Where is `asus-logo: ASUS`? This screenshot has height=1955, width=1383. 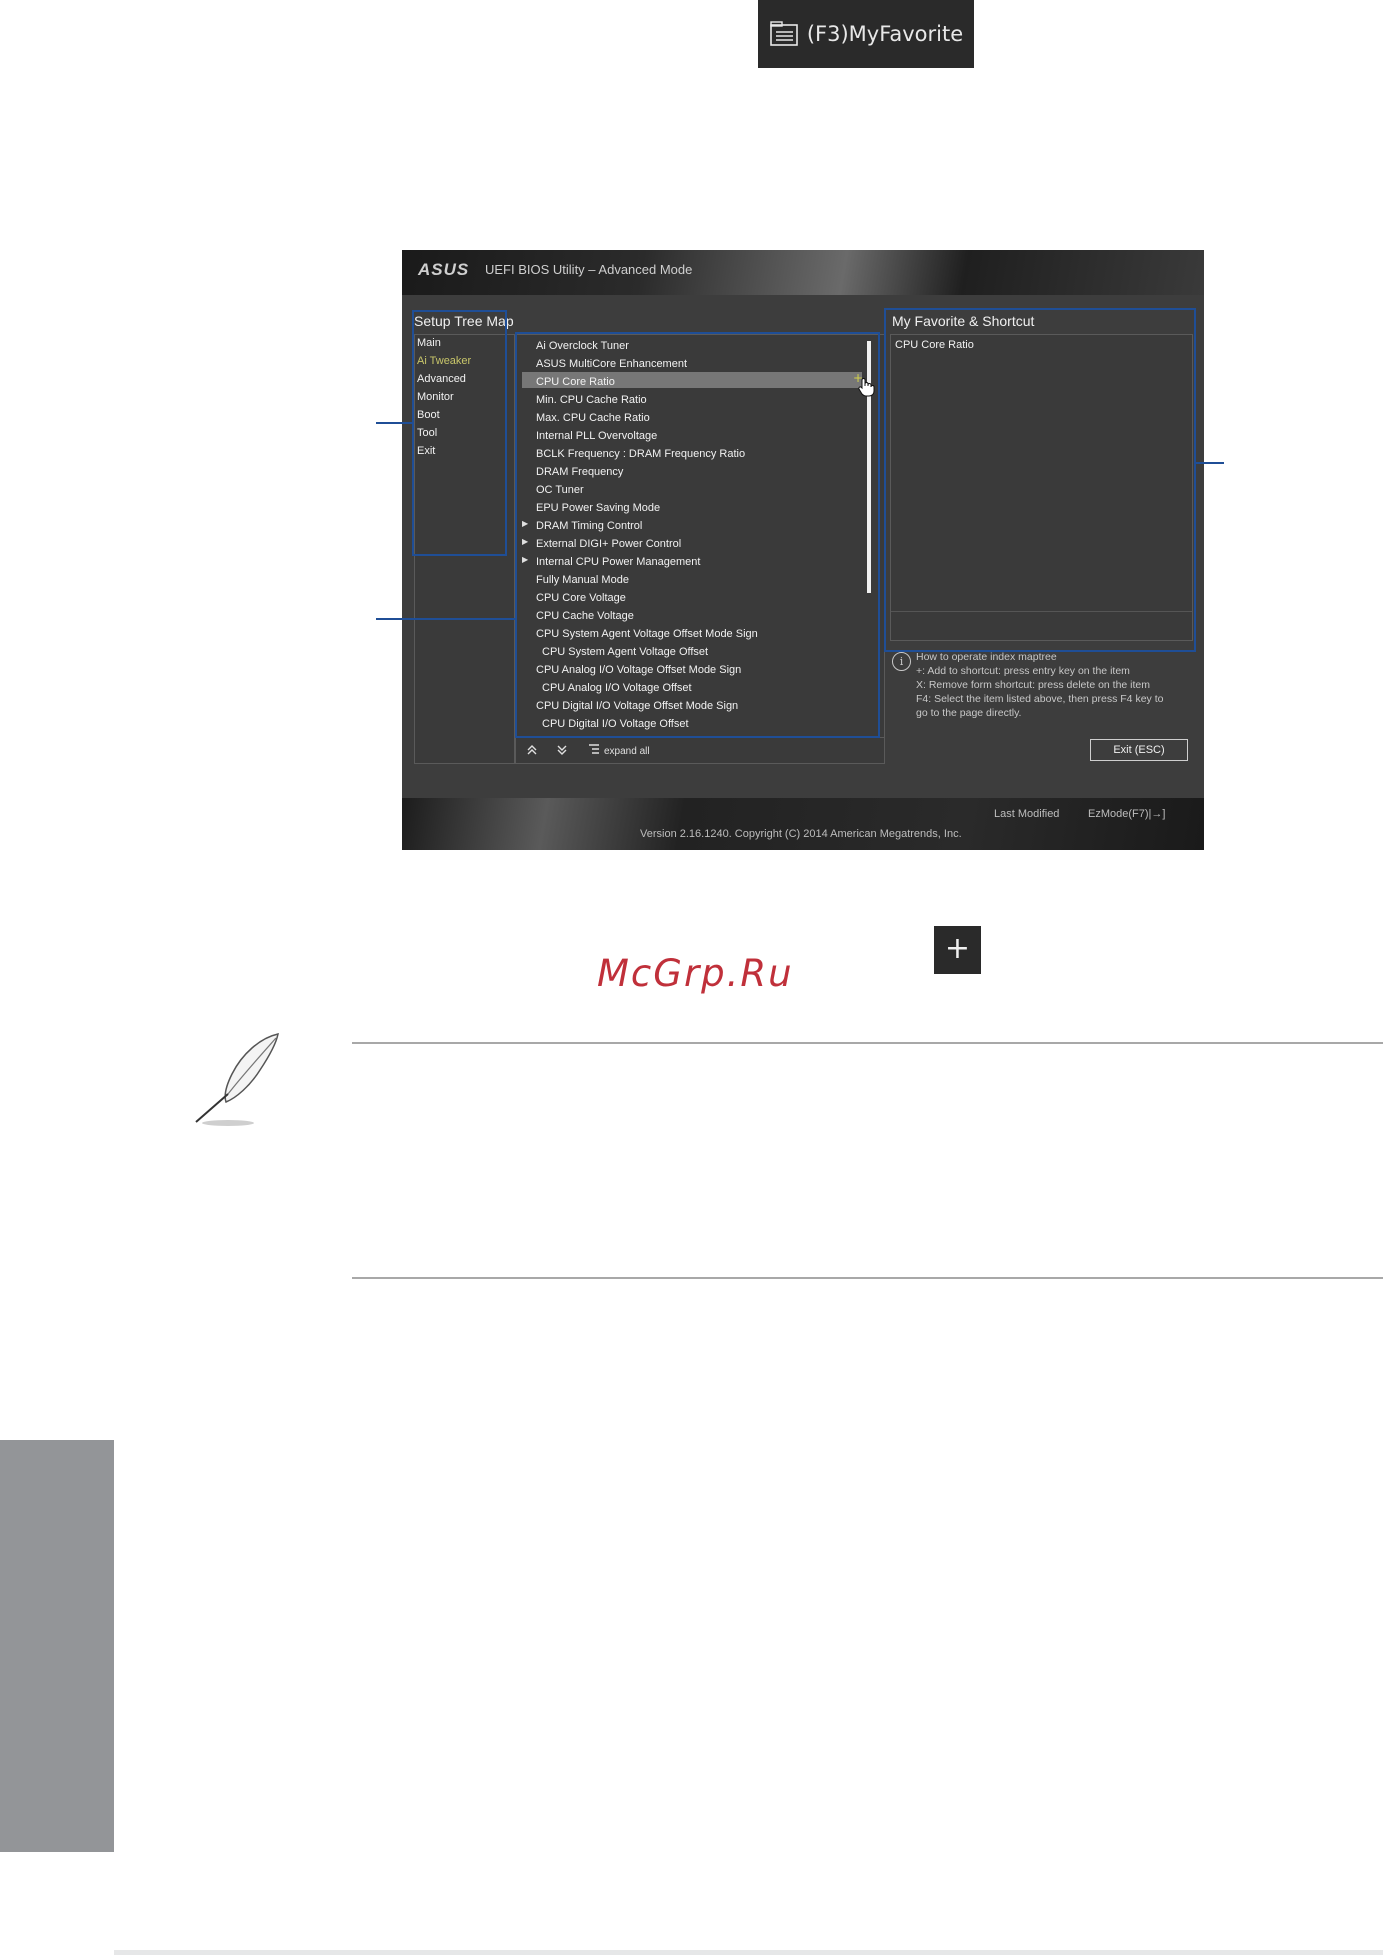
asus-logo: ASUS is located at coordinates (444, 269).